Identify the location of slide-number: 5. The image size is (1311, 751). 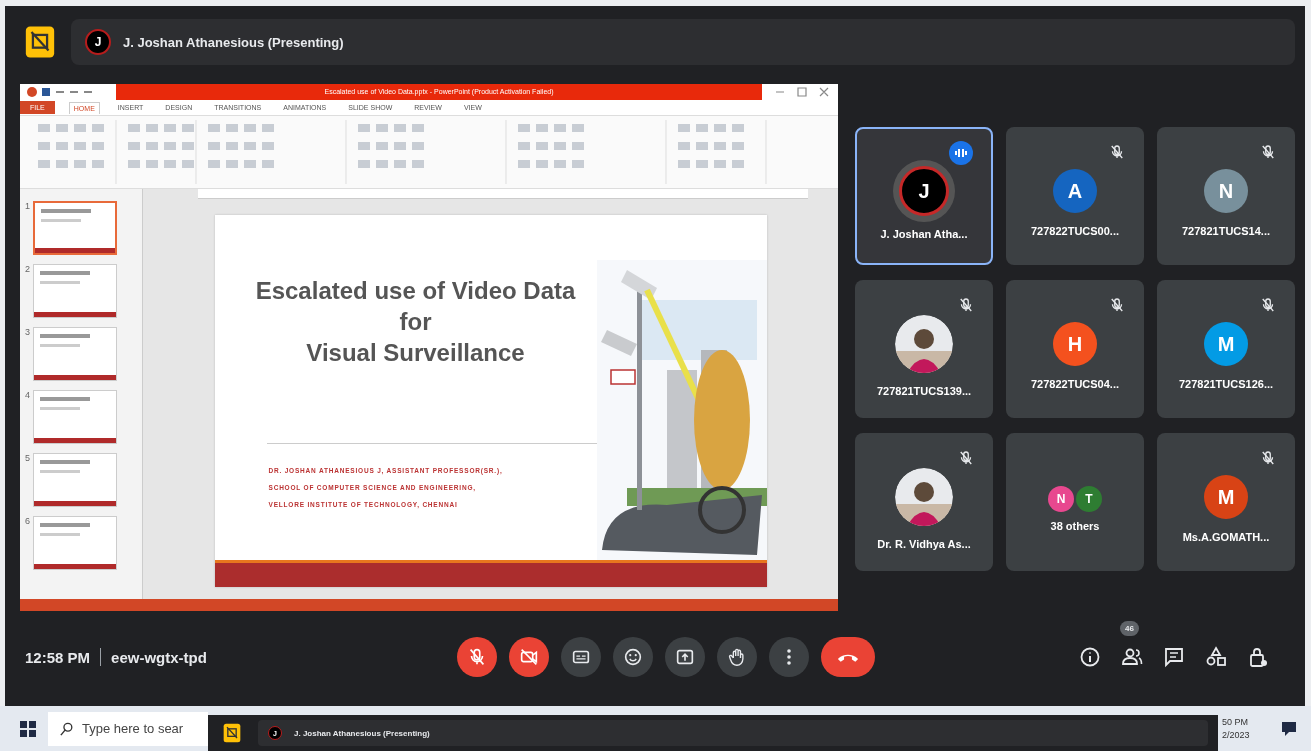
(27, 458).